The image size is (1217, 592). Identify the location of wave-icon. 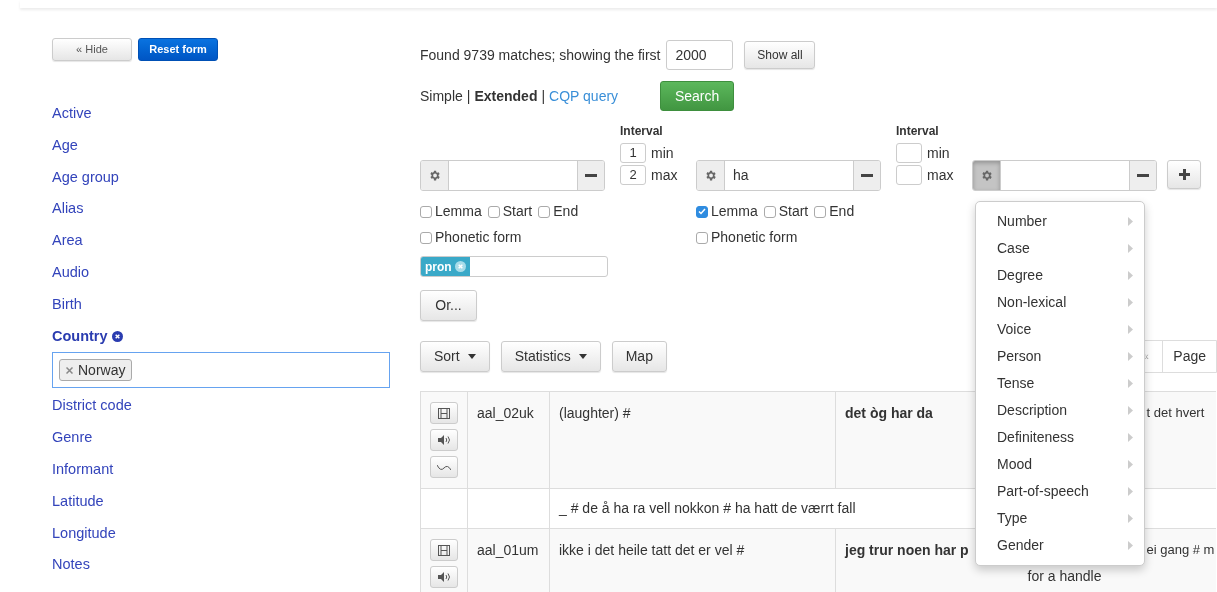
(444, 467).